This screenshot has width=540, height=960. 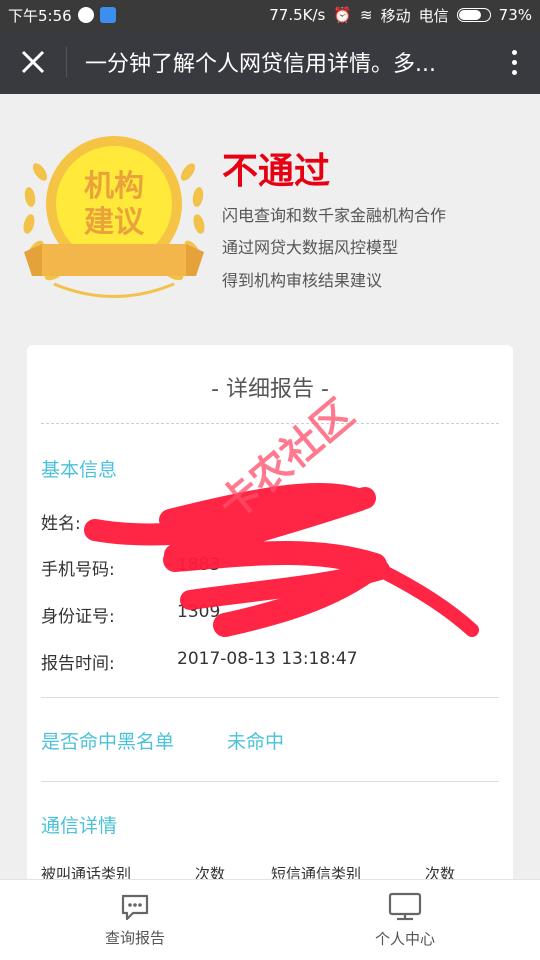 What do you see at coordinates (135, 907) in the screenshot?
I see `chat-icon` at bounding box center [135, 907].